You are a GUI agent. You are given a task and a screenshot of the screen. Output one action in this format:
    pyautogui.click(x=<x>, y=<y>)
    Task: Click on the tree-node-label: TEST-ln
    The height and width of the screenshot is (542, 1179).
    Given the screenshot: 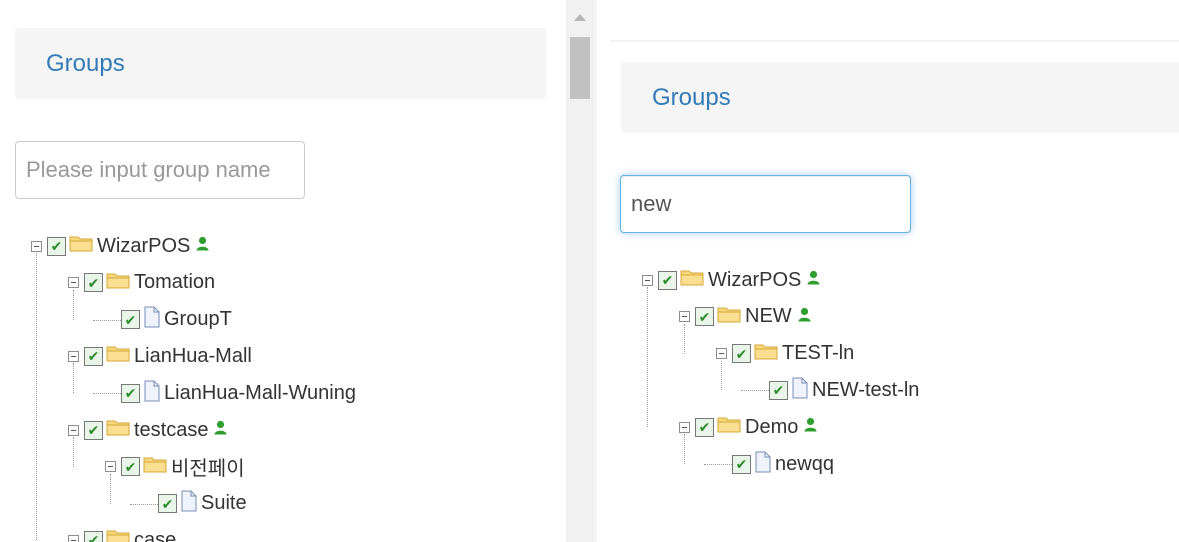 What is the action you would take?
    pyautogui.click(x=818, y=353)
    